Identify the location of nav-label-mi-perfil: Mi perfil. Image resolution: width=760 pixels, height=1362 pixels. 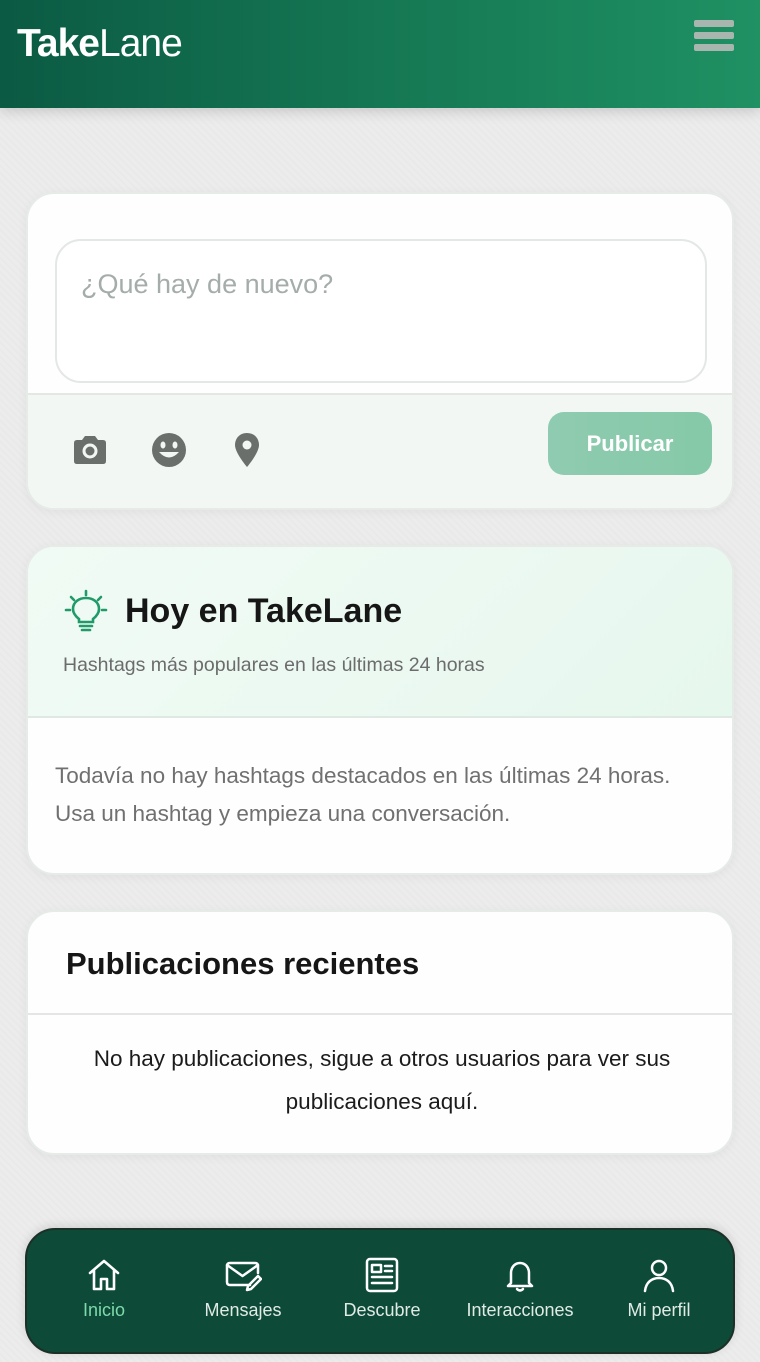
(659, 1310).